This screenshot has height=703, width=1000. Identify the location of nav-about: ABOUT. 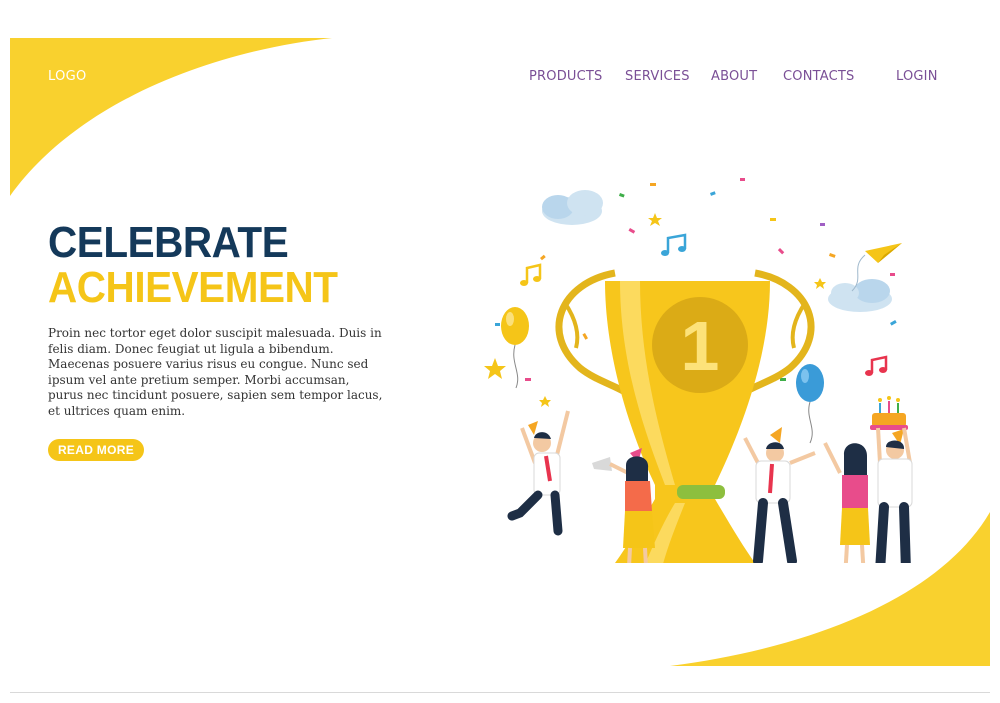
(734, 76).